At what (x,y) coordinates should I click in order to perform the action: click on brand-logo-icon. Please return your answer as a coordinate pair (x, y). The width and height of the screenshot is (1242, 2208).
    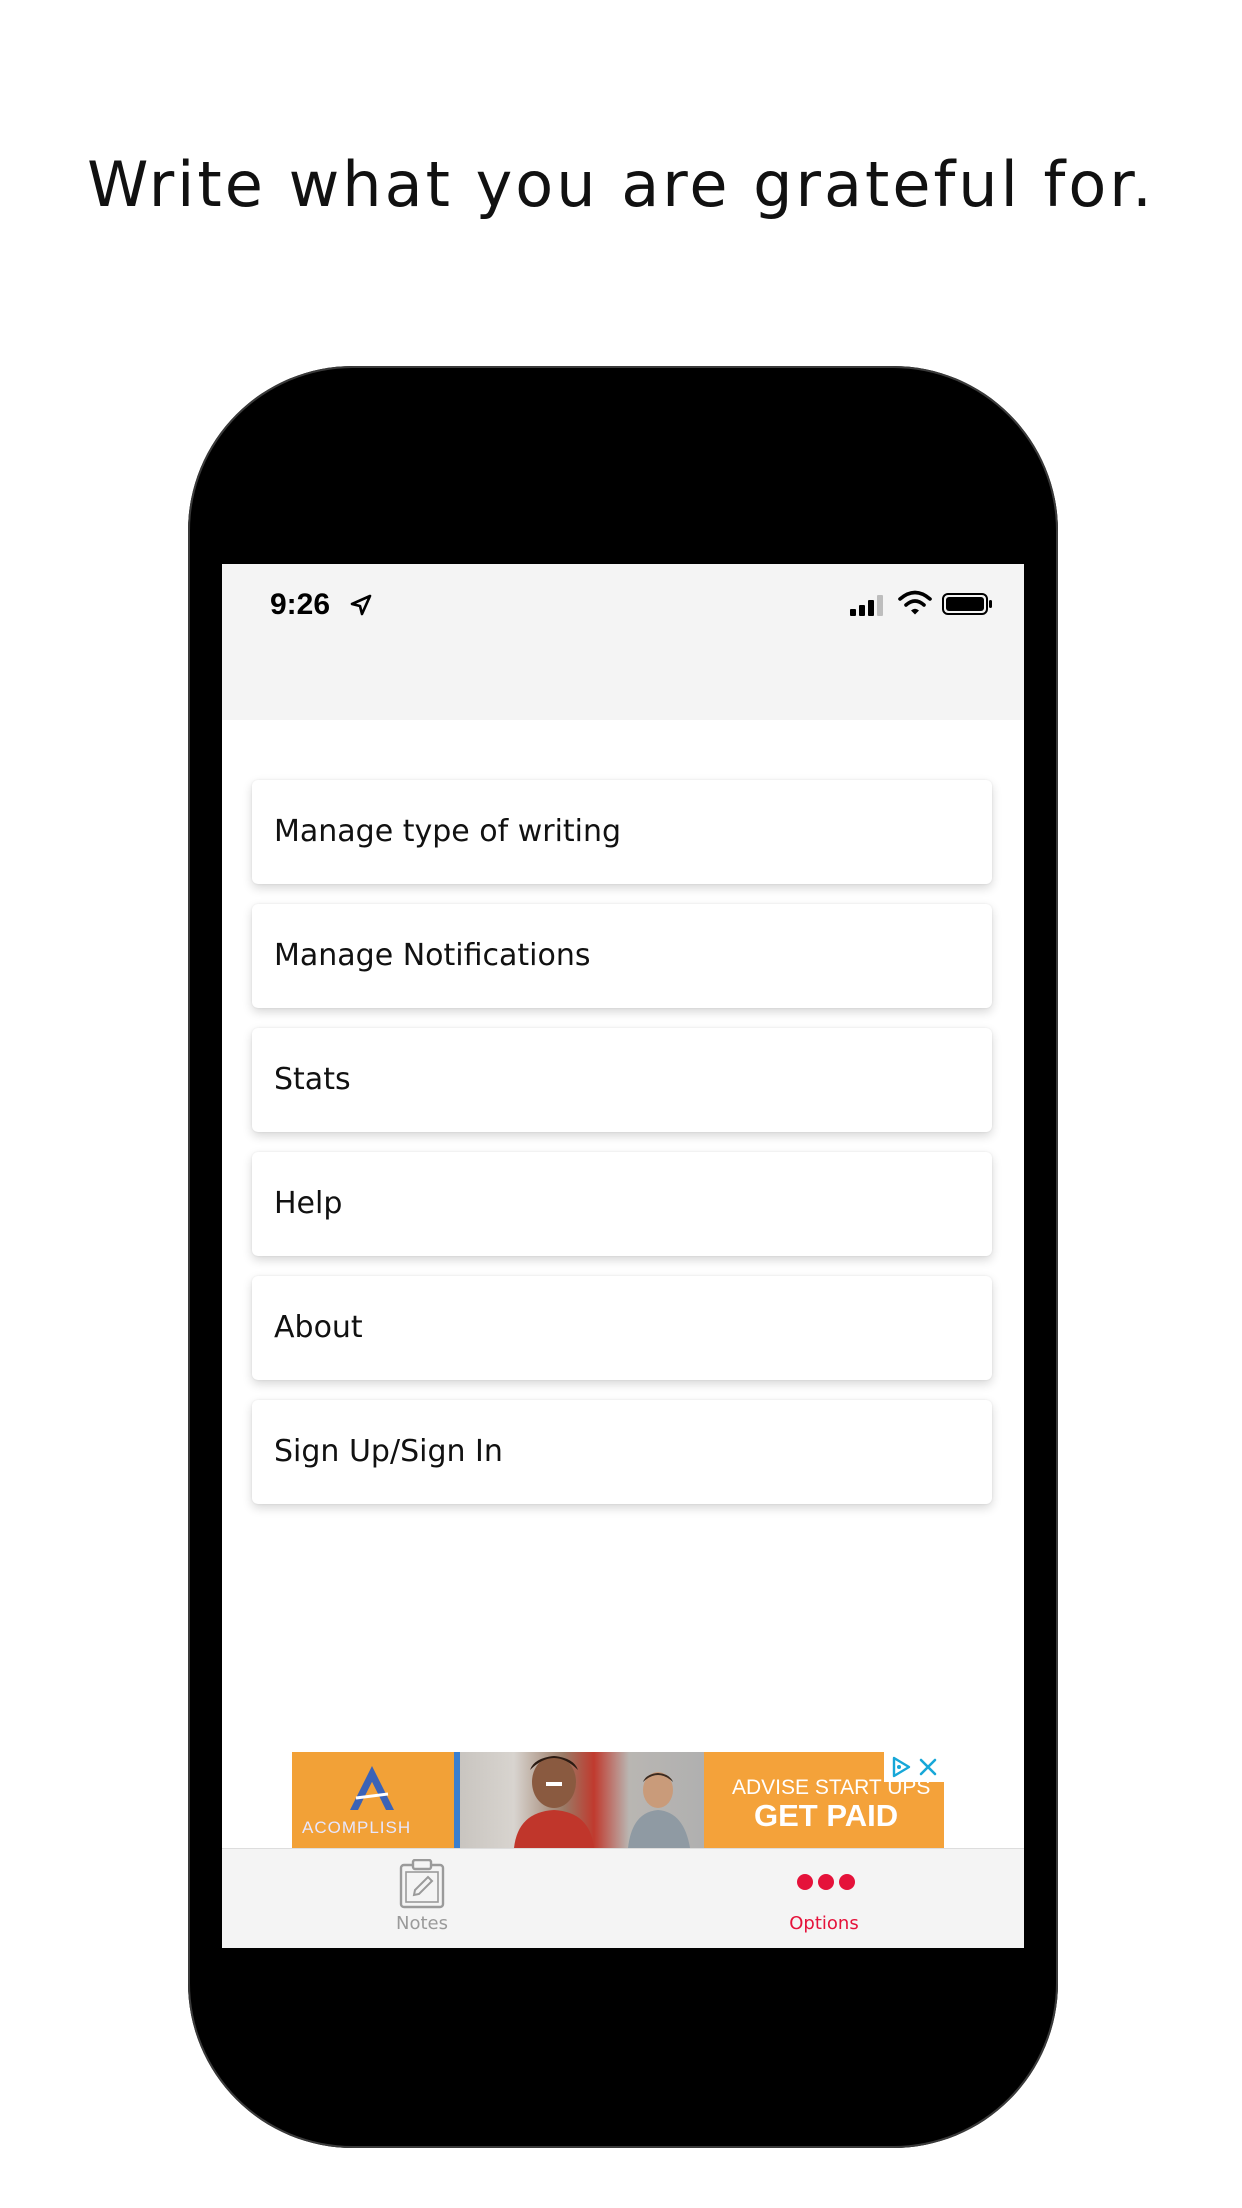
    Looking at the image, I should click on (372, 1788).